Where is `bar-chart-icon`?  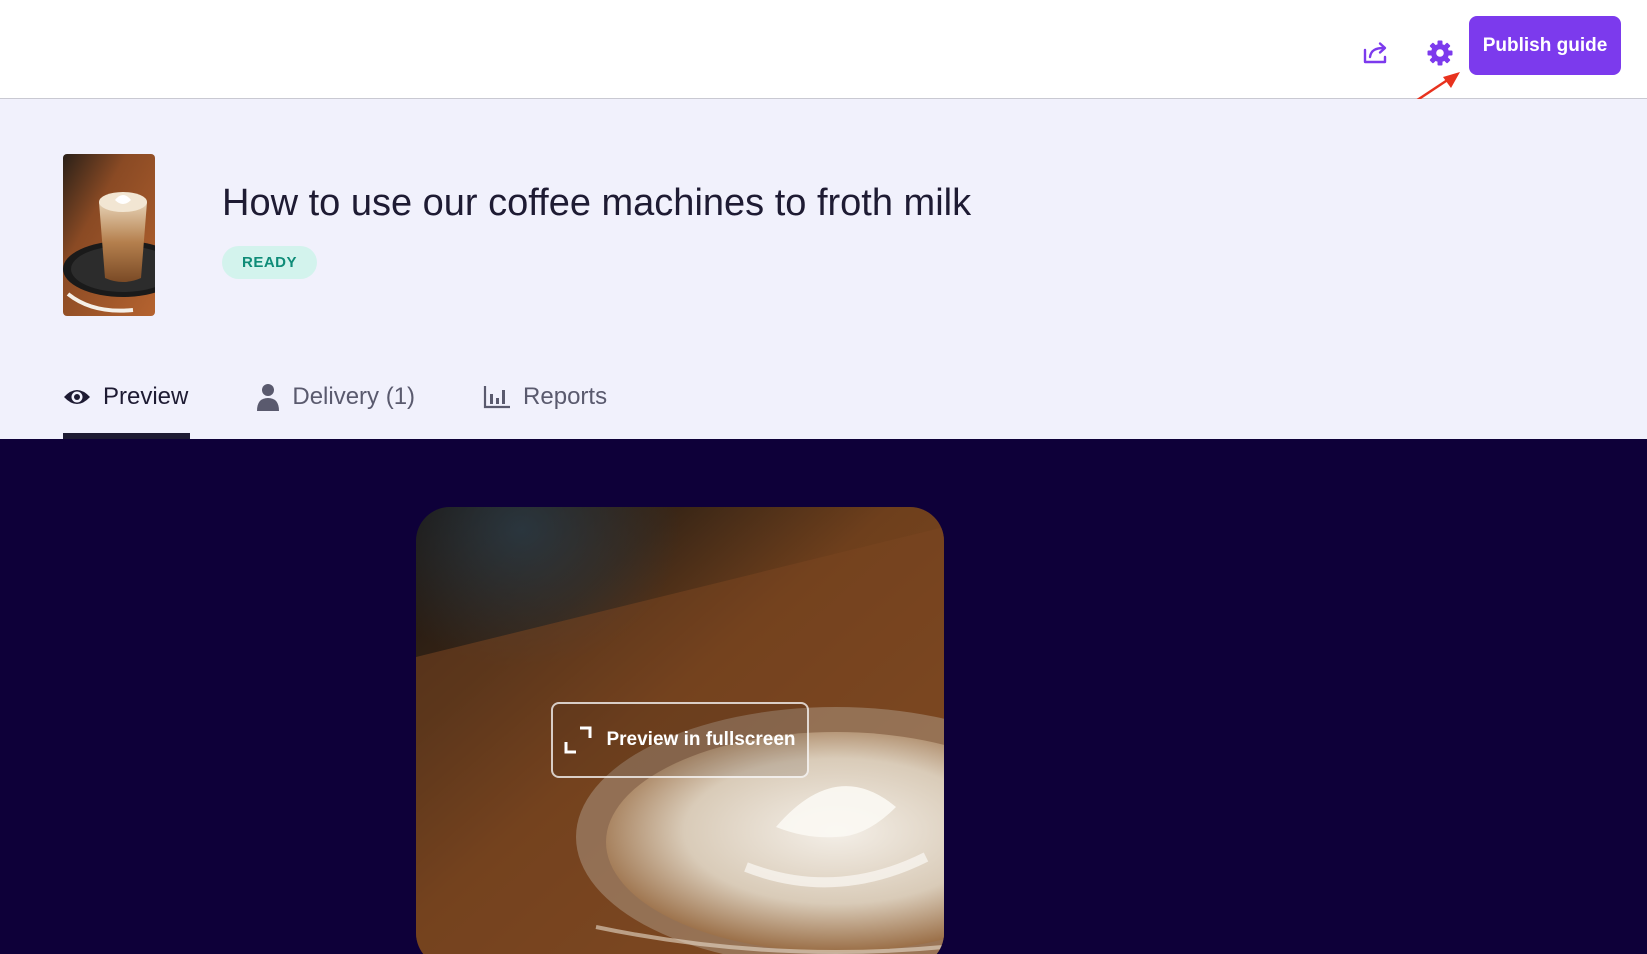
bar-chart-icon is located at coordinates (497, 397).